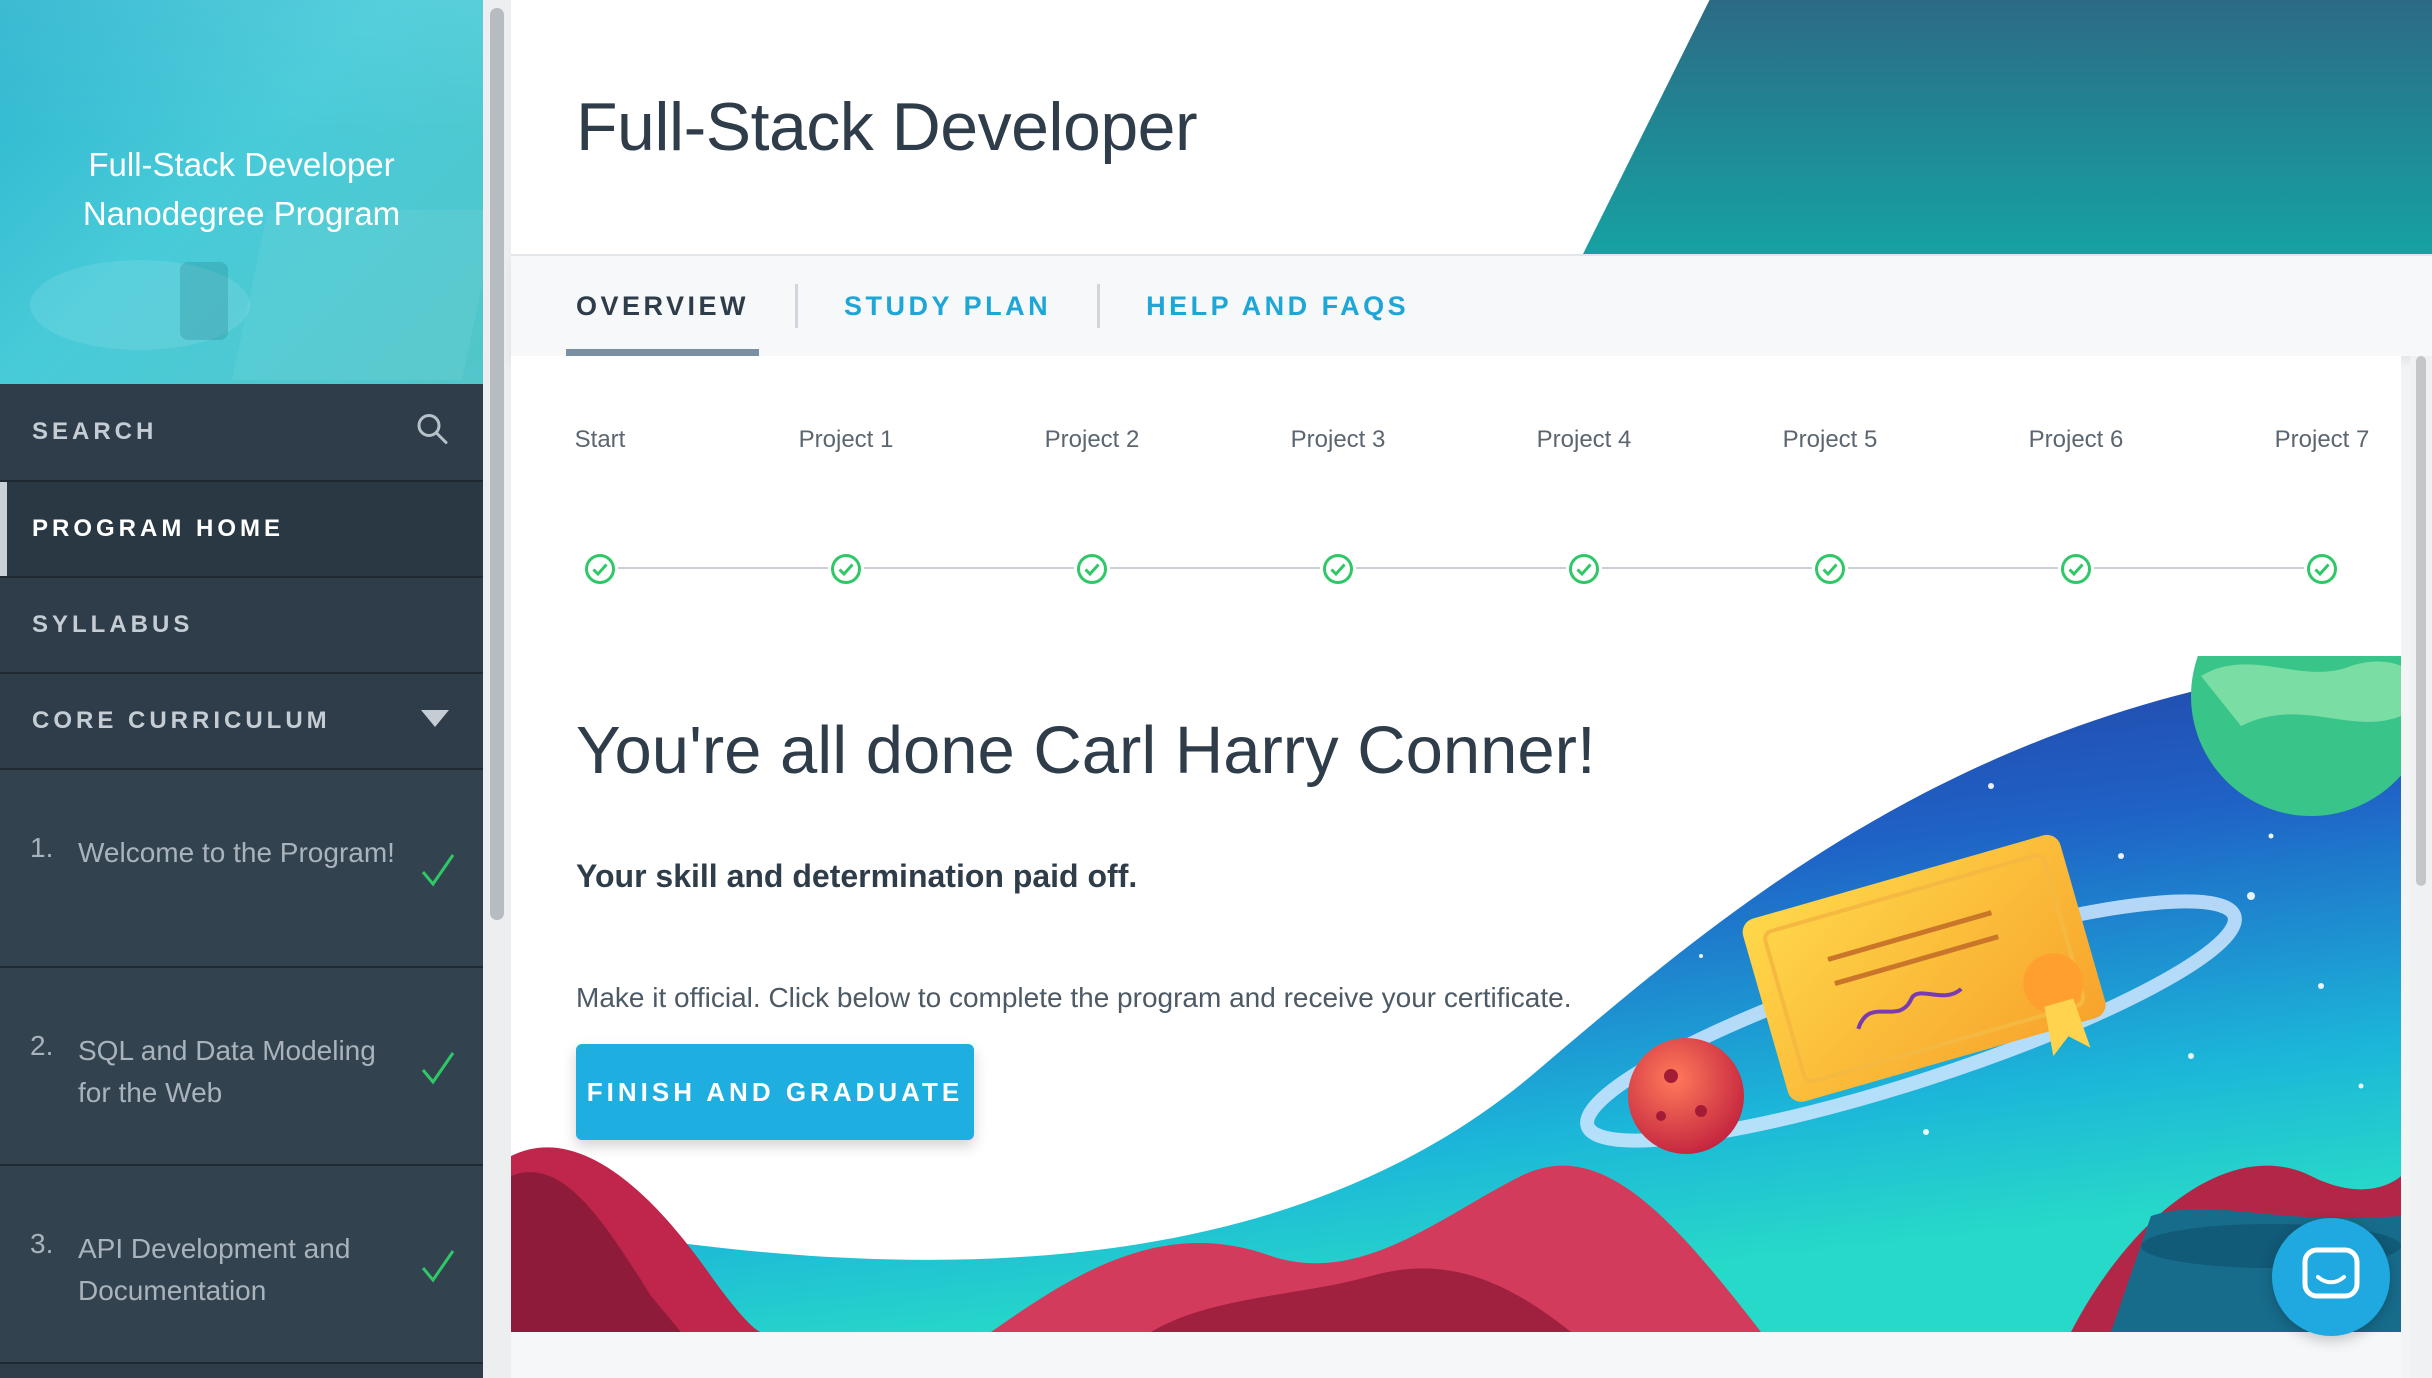 This screenshot has width=2432, height=1378. What do you see at coordinates (432, 432) in the screenshot?
I see `search-icon` at bounding box center [432, 432].